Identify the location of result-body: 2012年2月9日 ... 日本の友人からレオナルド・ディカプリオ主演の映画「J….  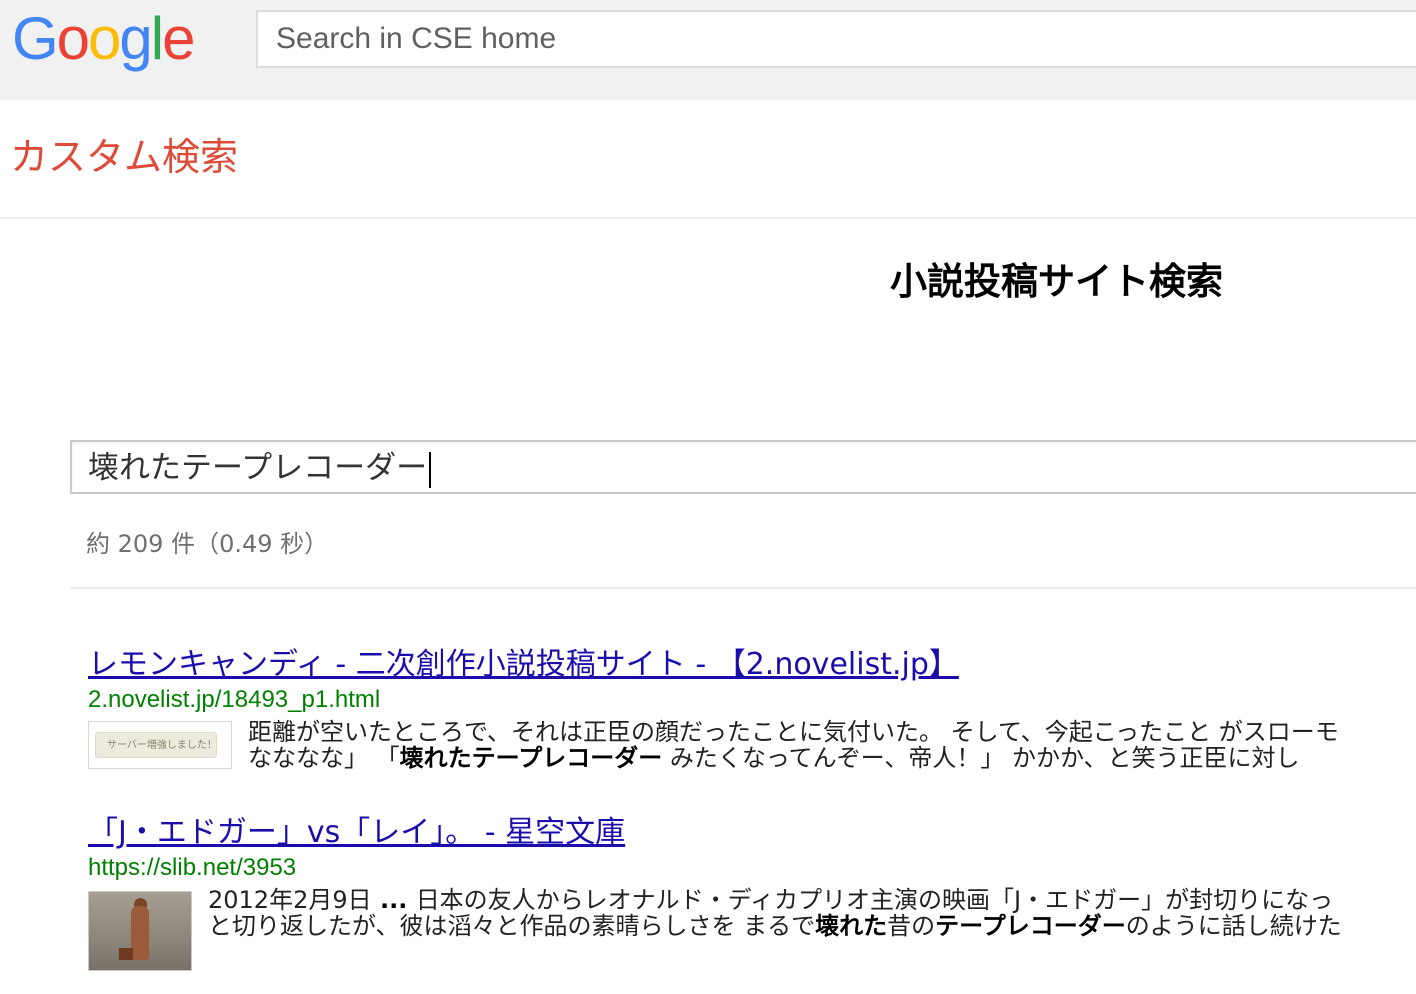
(752, 929).